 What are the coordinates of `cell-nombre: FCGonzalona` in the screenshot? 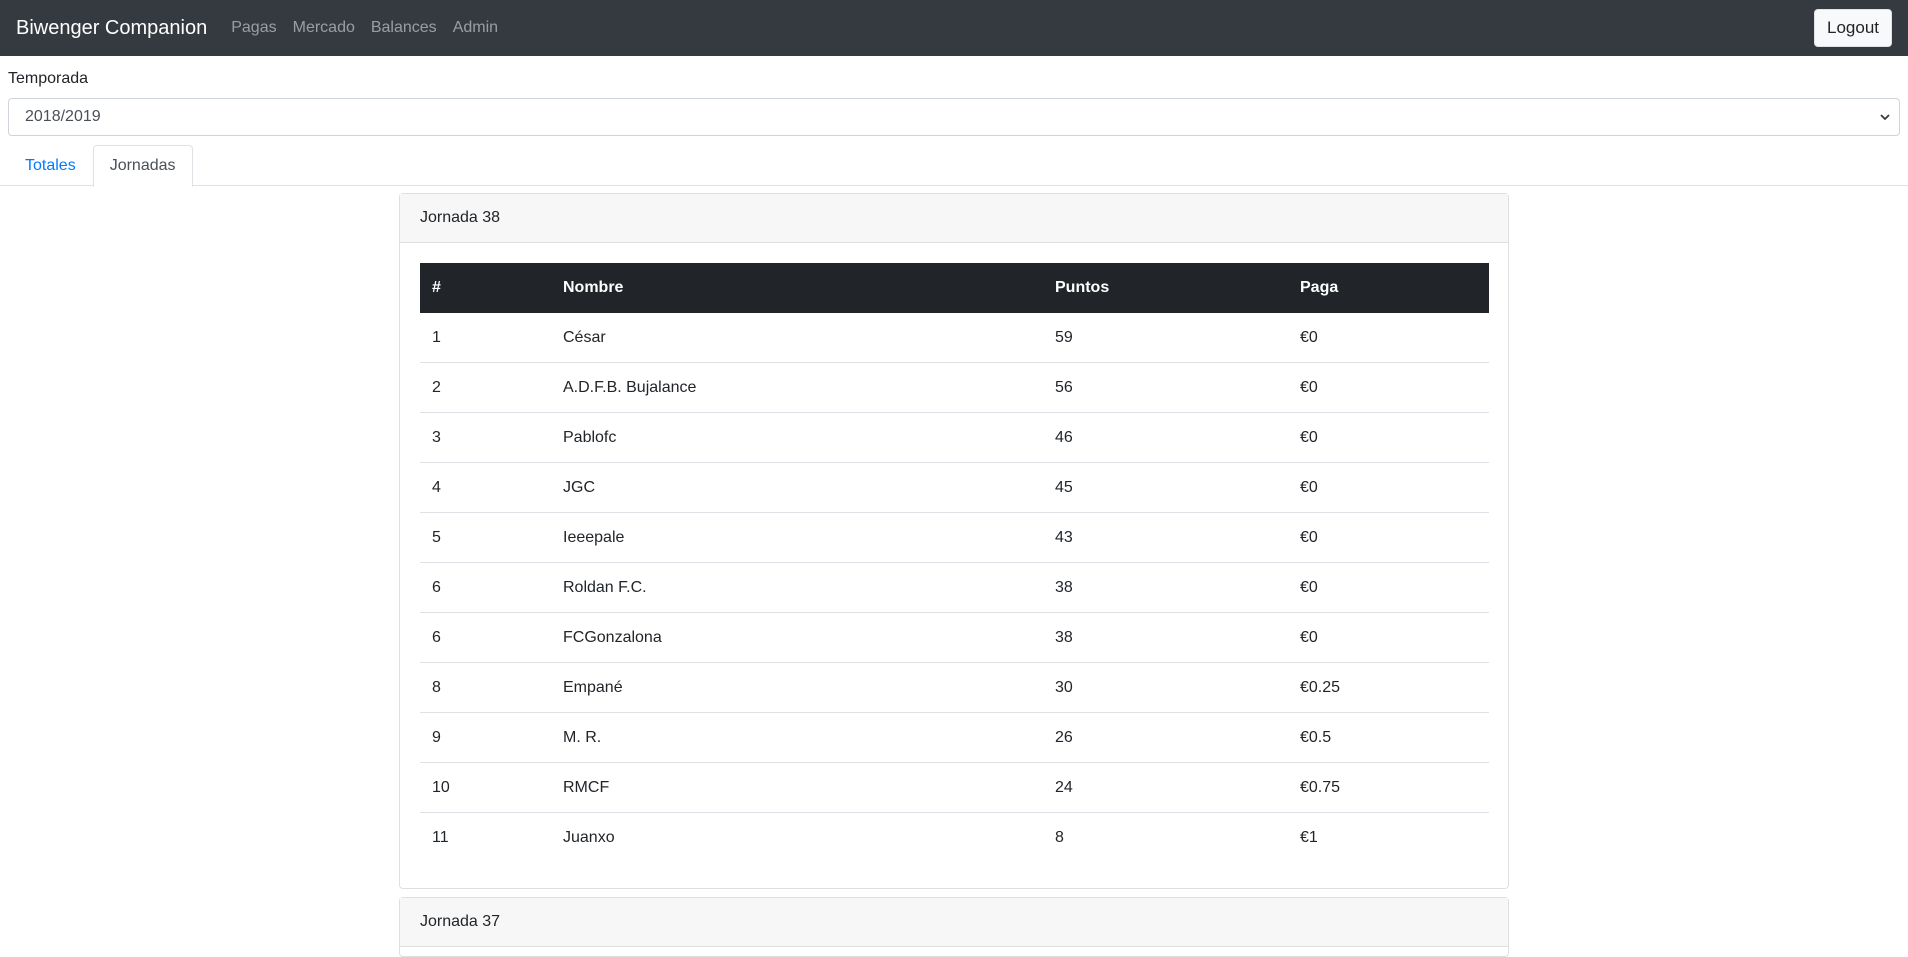 It's located at (797, 637).